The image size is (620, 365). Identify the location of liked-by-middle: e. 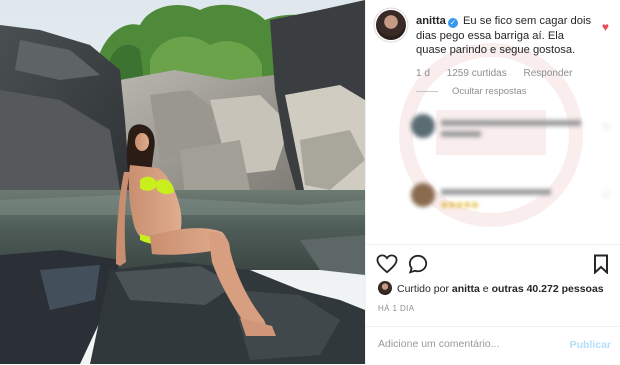
(485, 289).